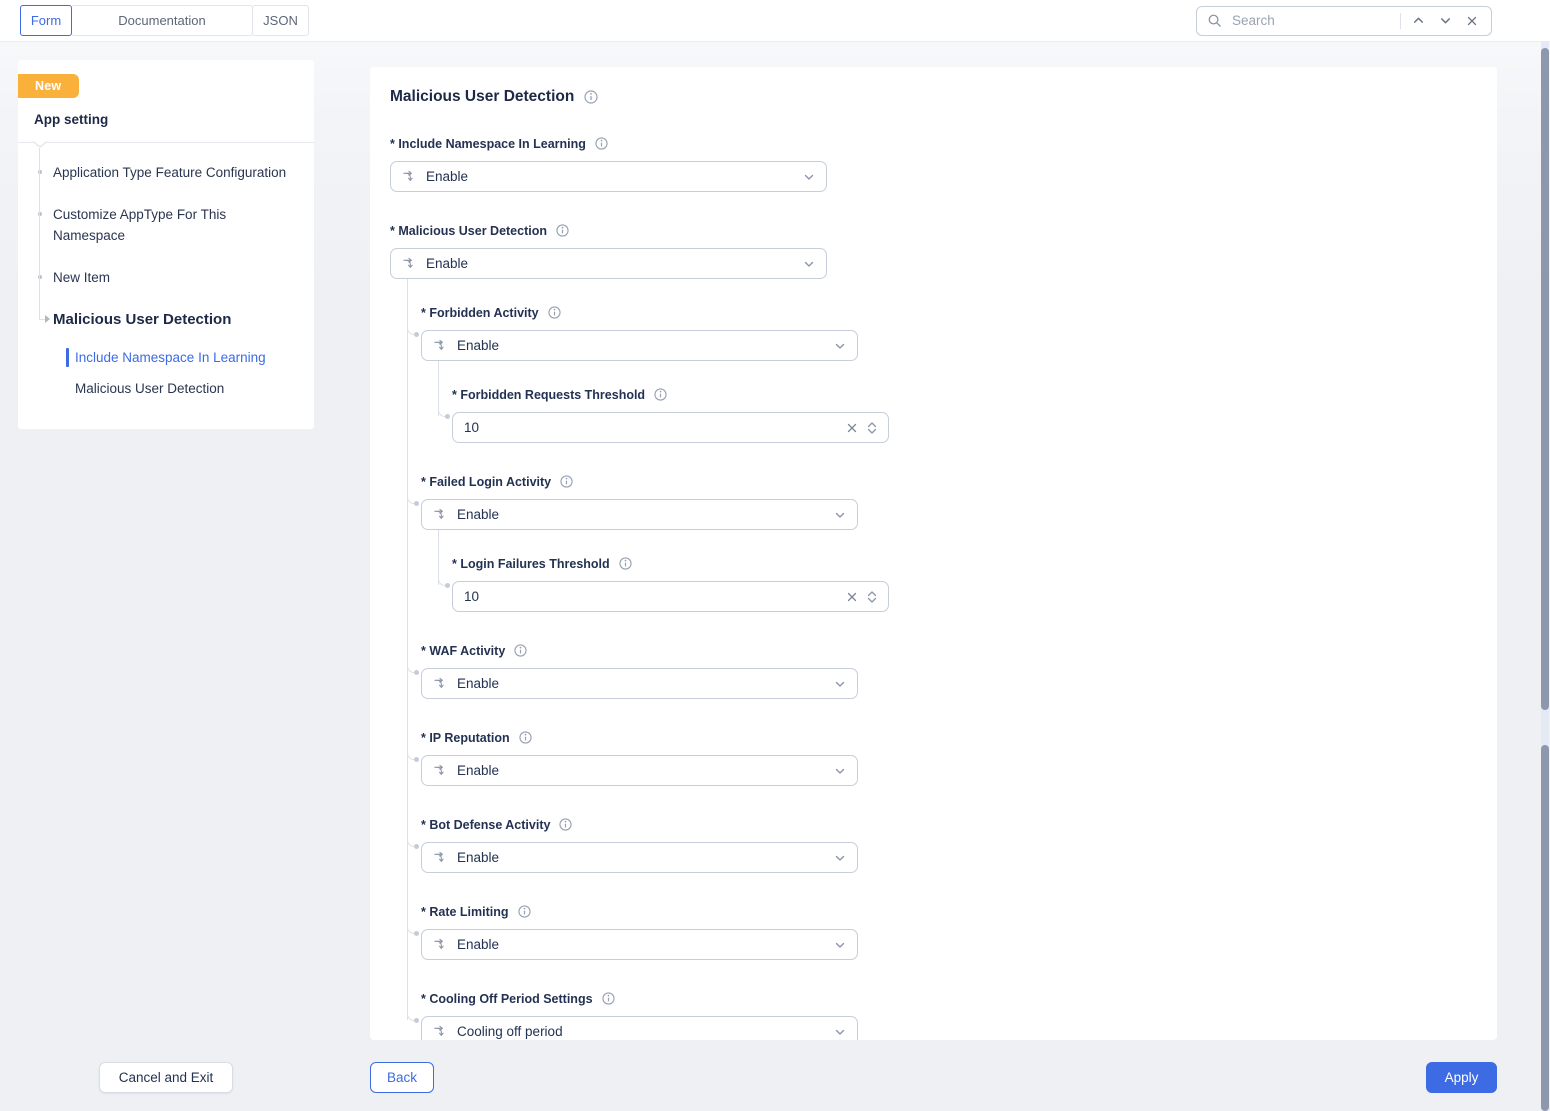  Describe the element at coordinates (775, 21) in the screenshot. I see `top-bar: Form Documentation JSON` at that location.